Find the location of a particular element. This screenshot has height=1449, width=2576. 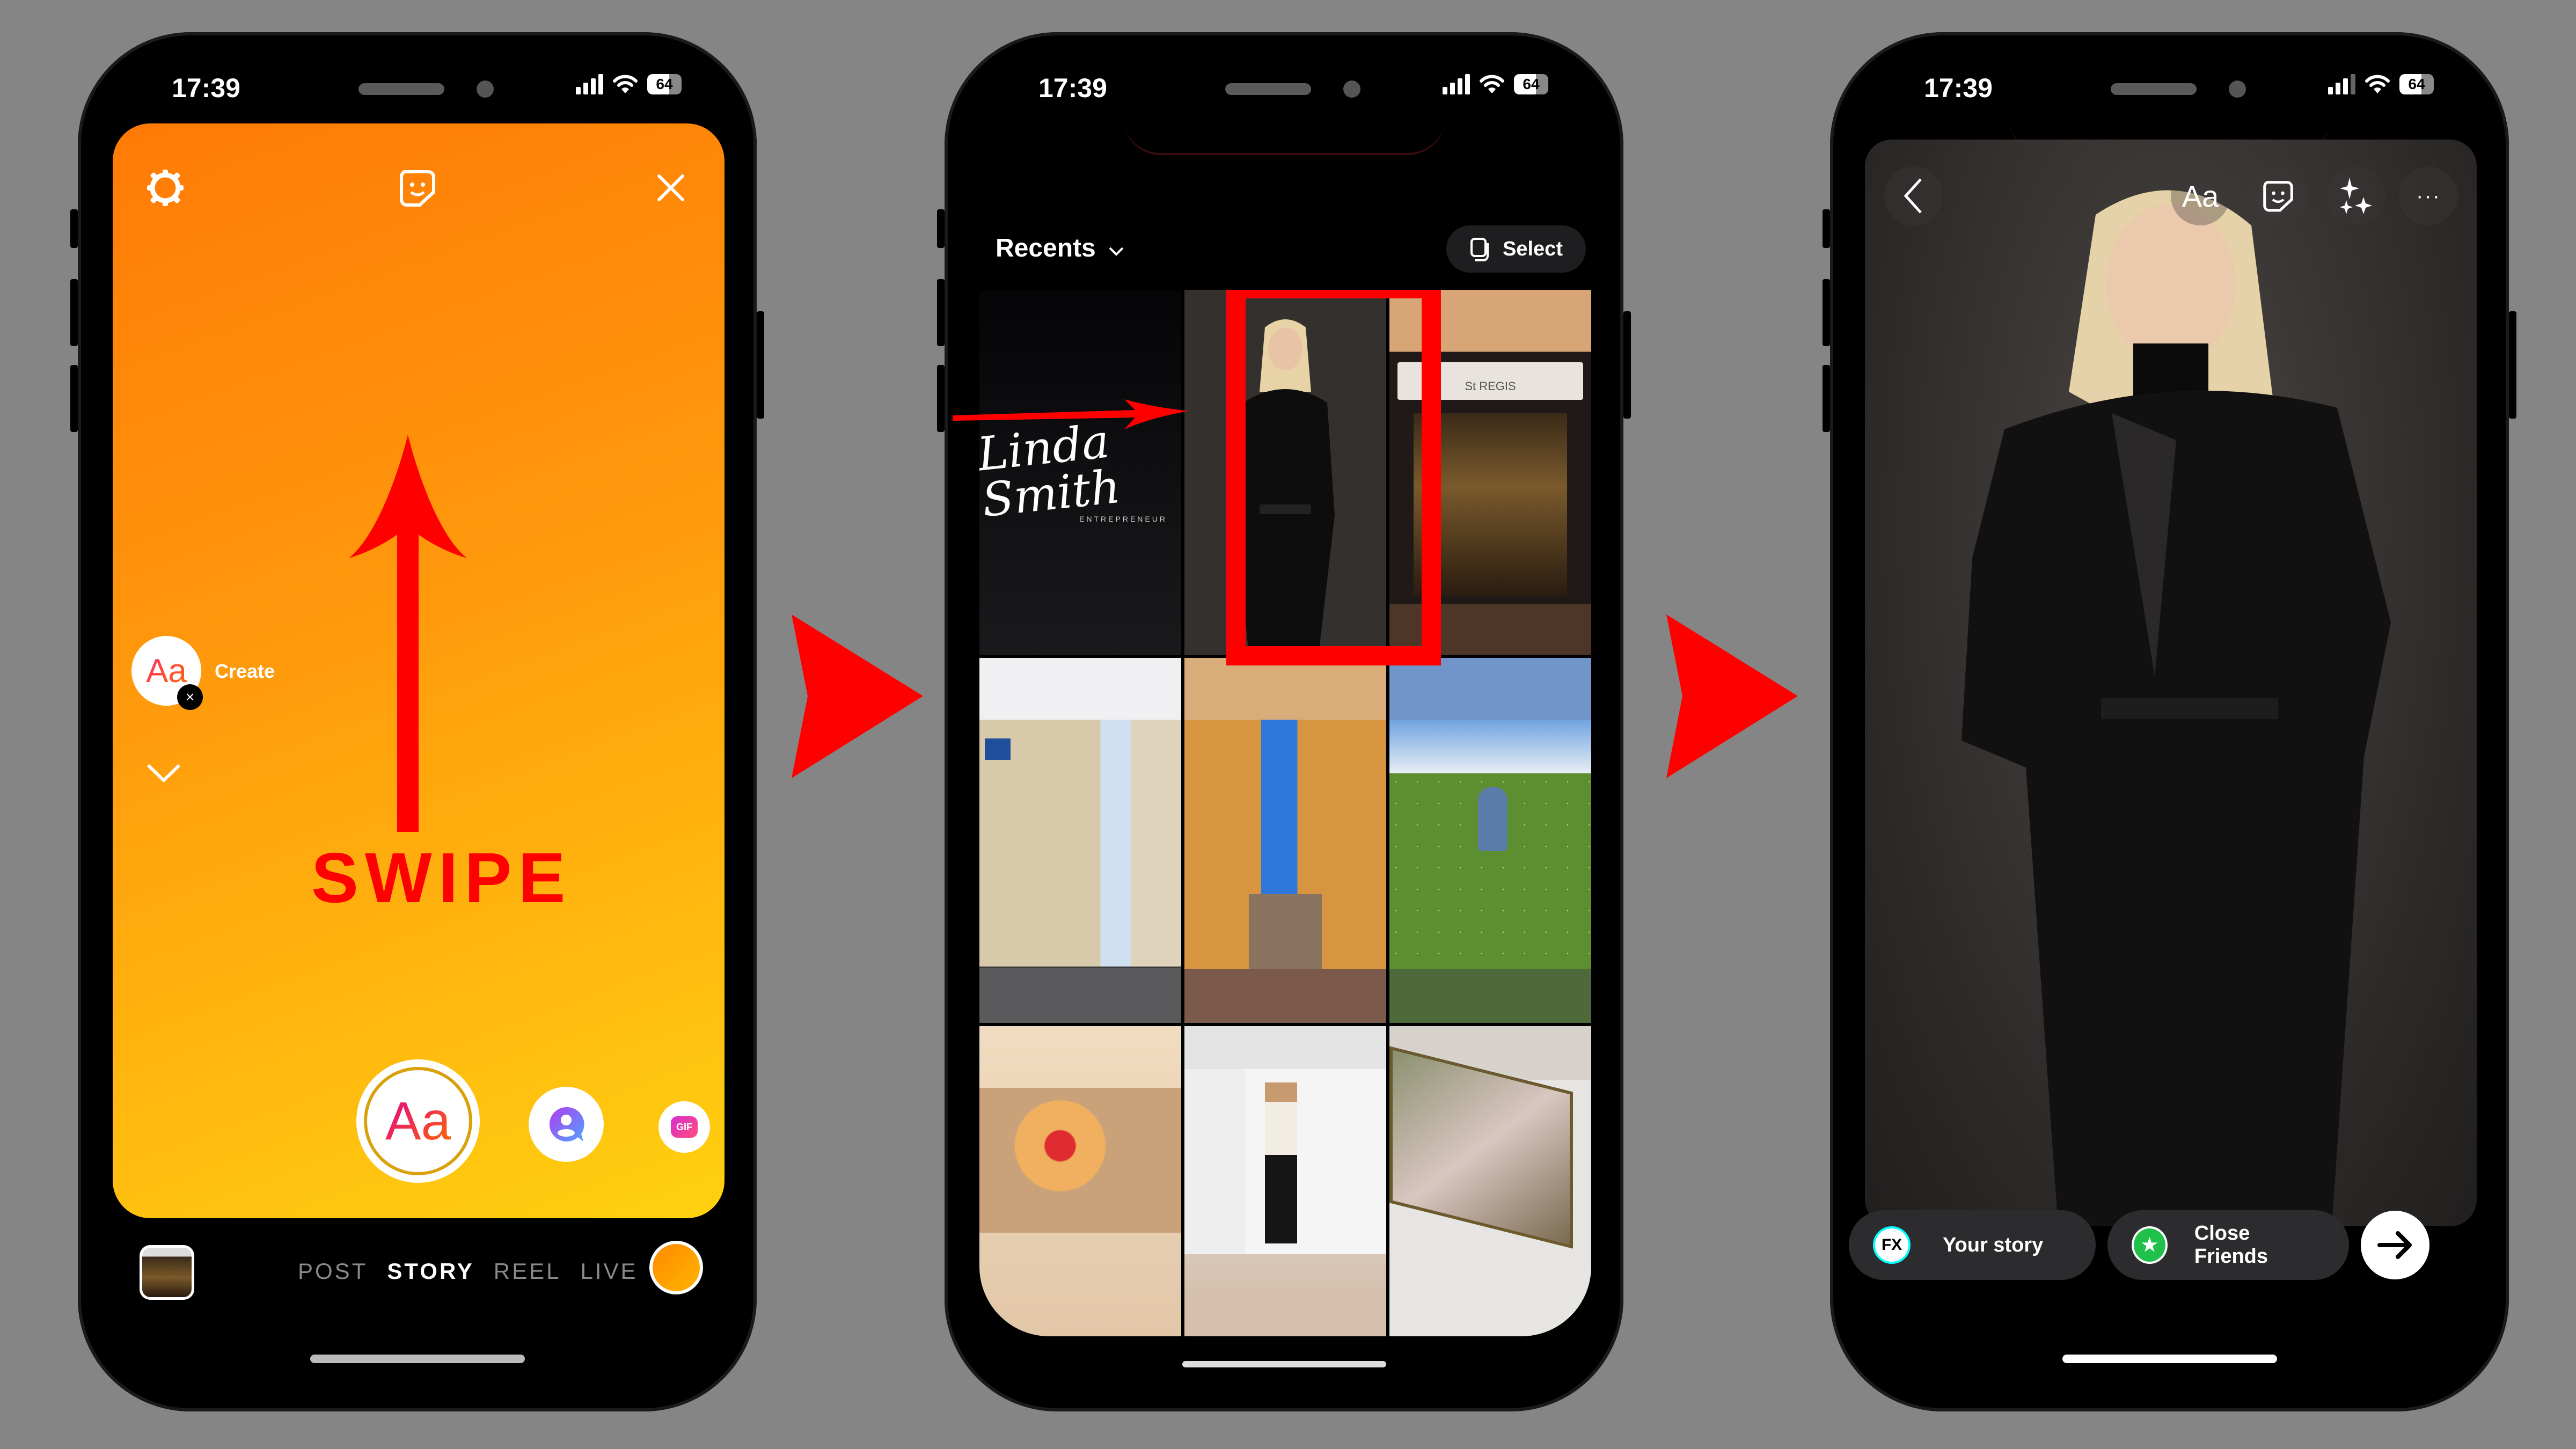

mode-story: STORY is located at coordinates (430, 1271).